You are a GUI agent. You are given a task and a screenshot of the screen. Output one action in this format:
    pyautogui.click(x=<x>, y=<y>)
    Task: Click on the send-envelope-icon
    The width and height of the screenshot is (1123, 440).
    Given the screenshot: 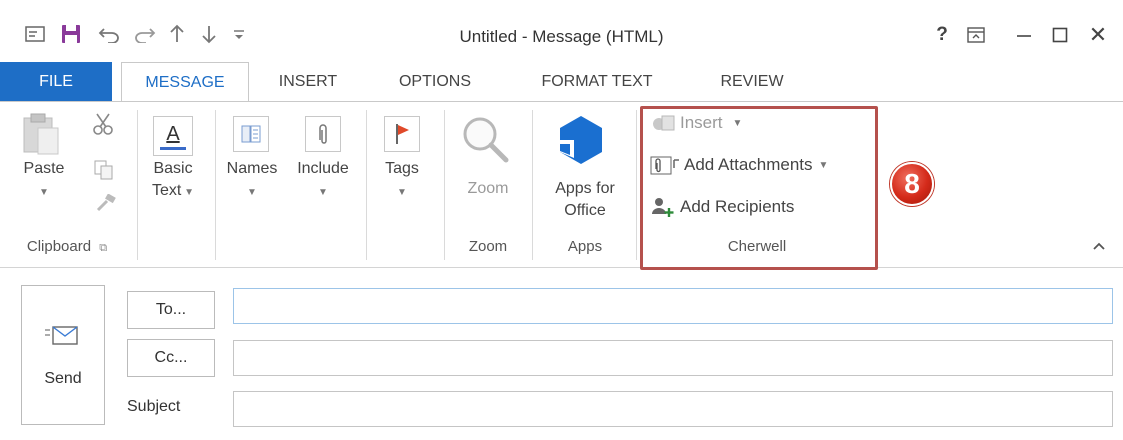 What is the action you would take?
    pyautogui.click(x=62, y=338)
    